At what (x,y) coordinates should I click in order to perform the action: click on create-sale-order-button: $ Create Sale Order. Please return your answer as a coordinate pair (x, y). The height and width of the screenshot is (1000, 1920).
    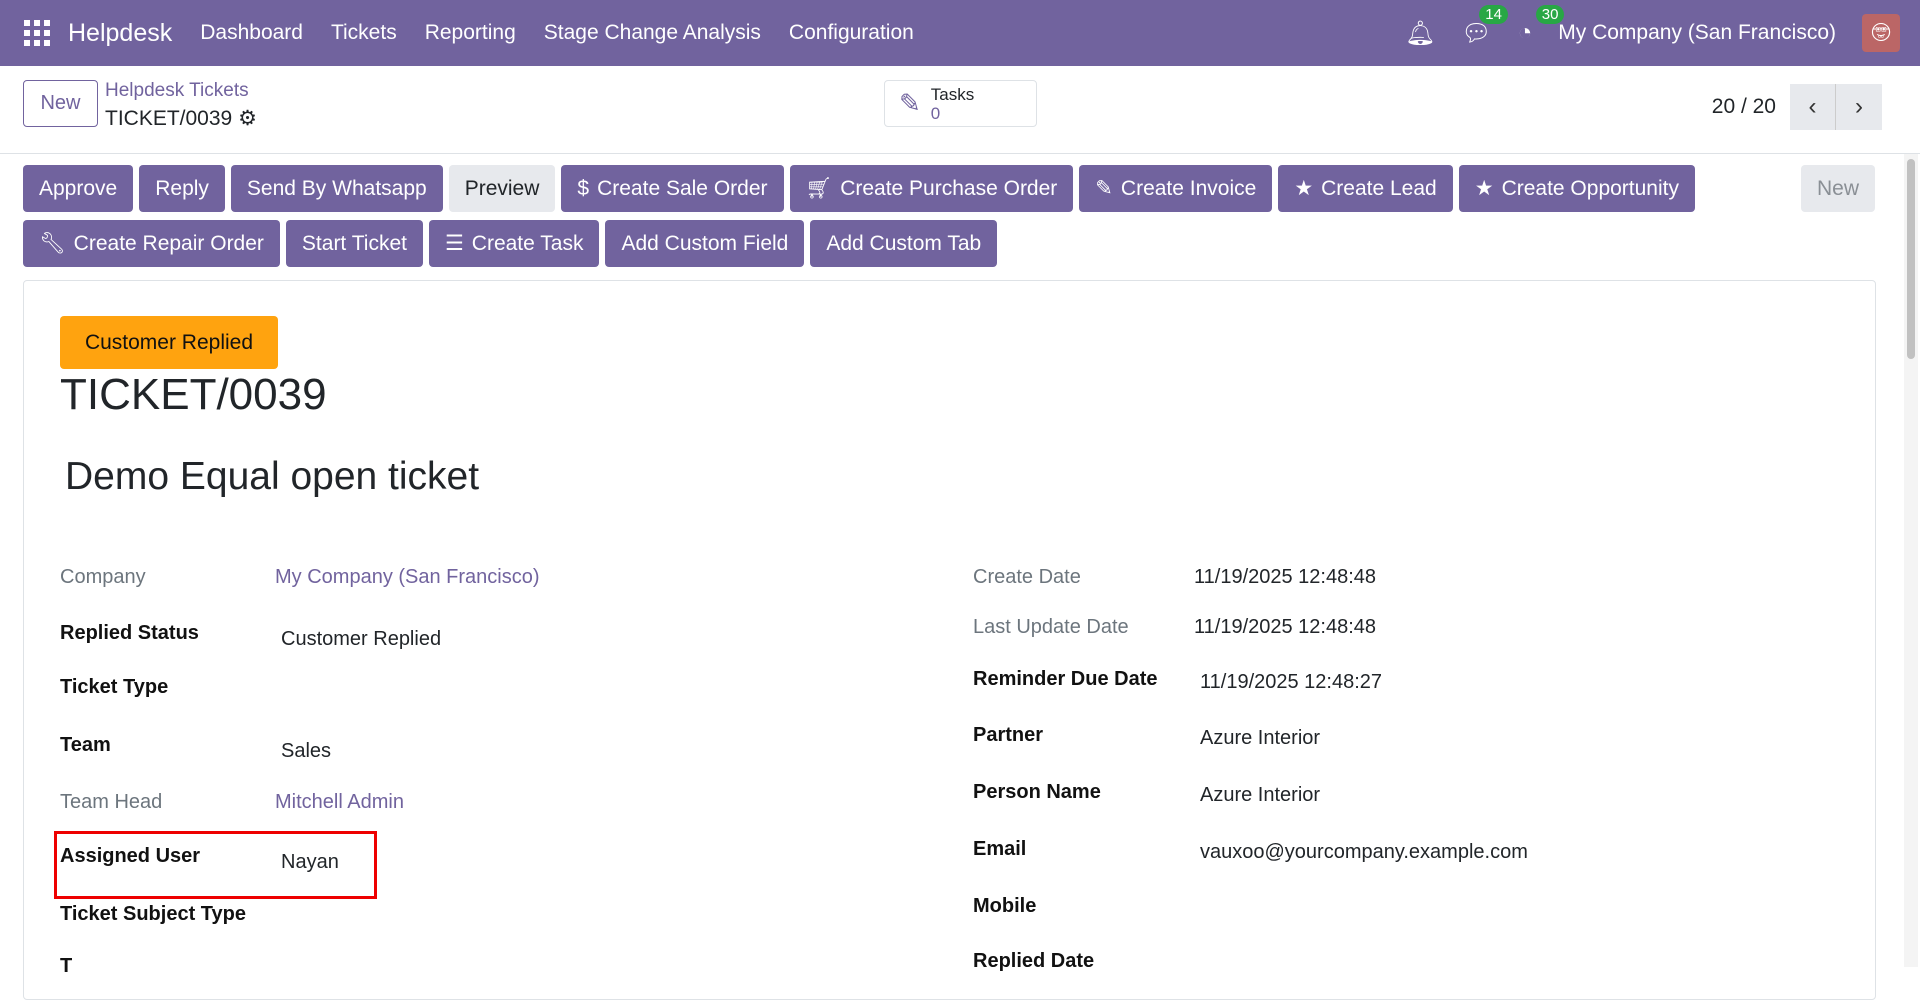
    Looking at the image, I should click on (672, 188).